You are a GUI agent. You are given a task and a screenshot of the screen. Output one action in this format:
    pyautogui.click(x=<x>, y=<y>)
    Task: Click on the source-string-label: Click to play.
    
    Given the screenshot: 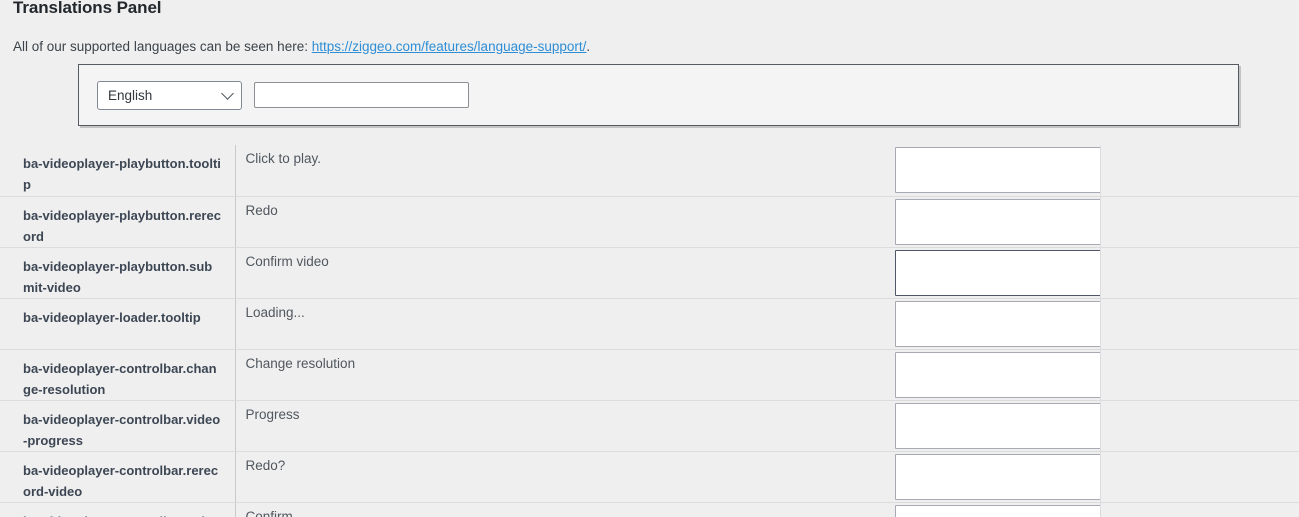 What is the action you would take?
    pyautogui.click(x=283, y=158)
    